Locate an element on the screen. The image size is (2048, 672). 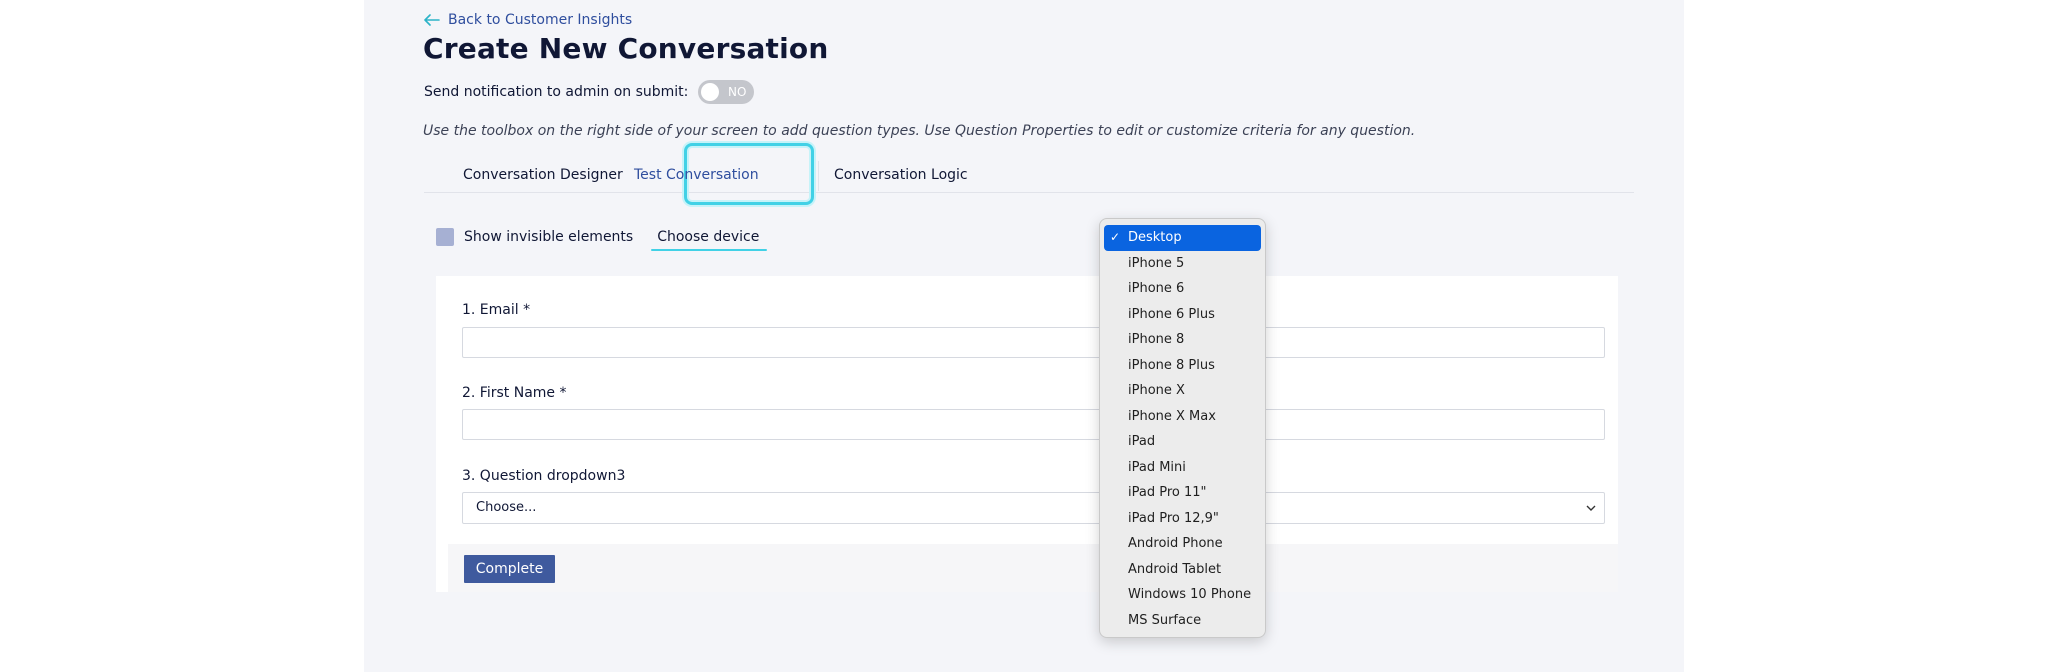
device-option: MS Surface is located at coordinates (1182, 621).